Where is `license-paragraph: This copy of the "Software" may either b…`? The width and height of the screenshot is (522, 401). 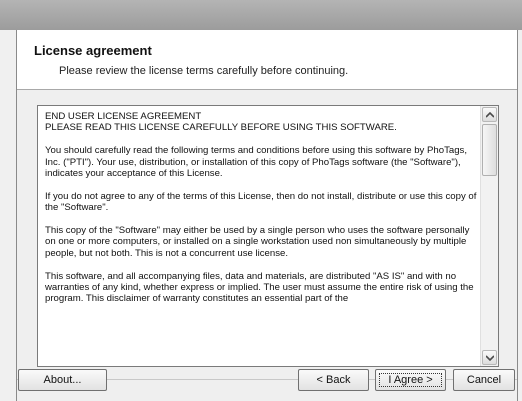 license-paragraph: This copy of the "Software" may either b… is located at coordinates (257, 242).